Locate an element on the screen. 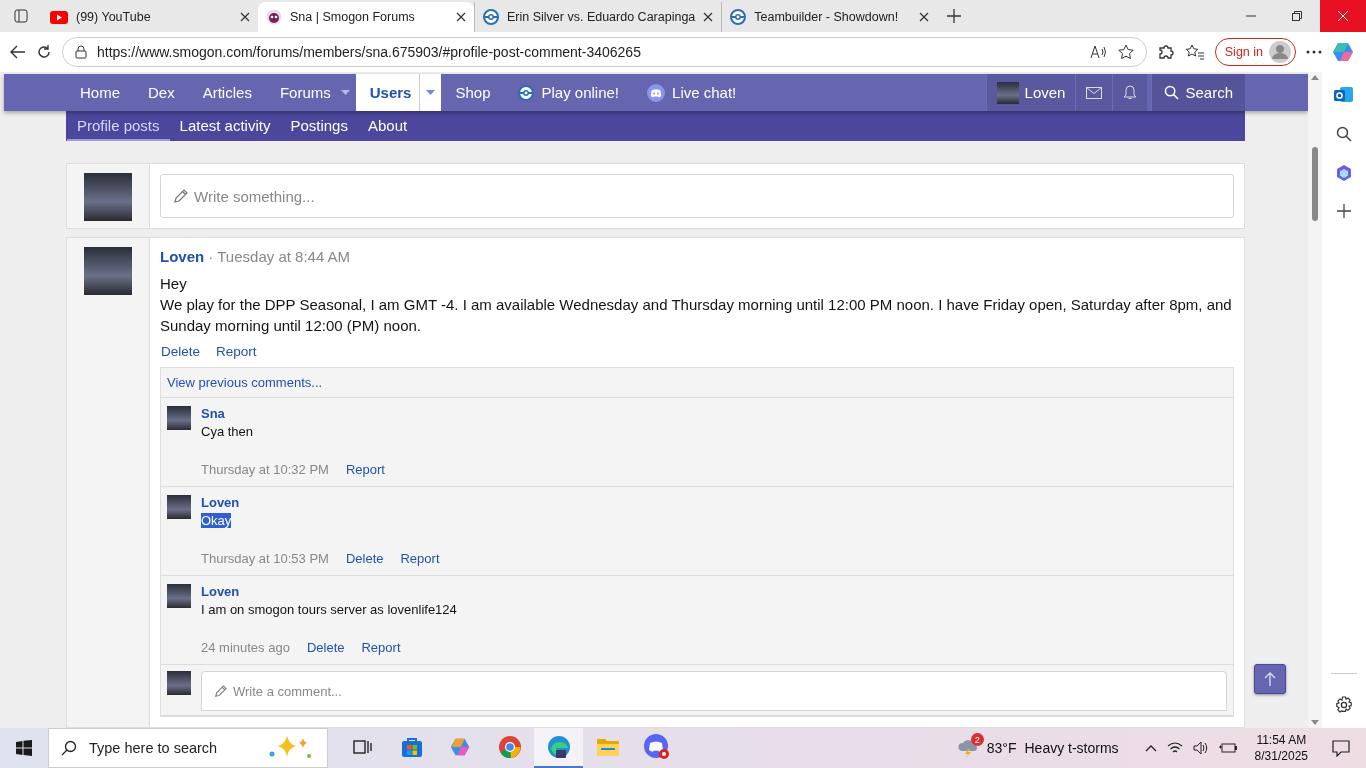 The width and height of the screenshot is (1366, 768). comment-time: Thursday at 10:53 PM is located at coordinates (265, 558).